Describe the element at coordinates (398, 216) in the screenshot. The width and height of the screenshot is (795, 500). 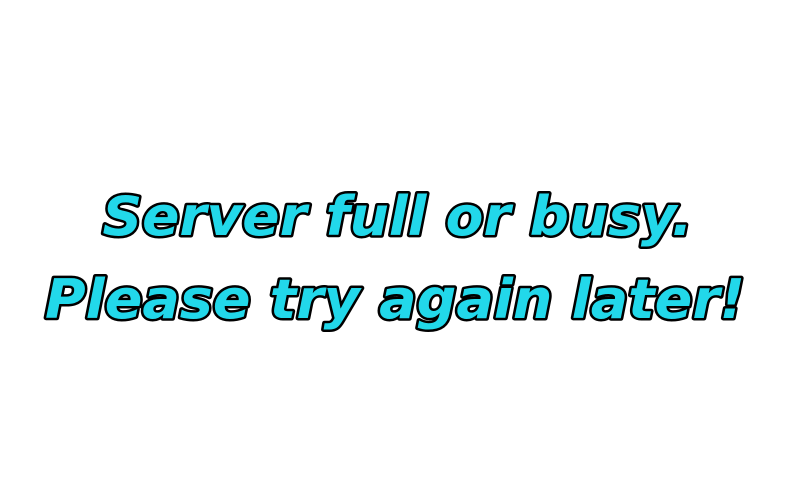
I see `message-line-1: Server full or busy.` at that location.